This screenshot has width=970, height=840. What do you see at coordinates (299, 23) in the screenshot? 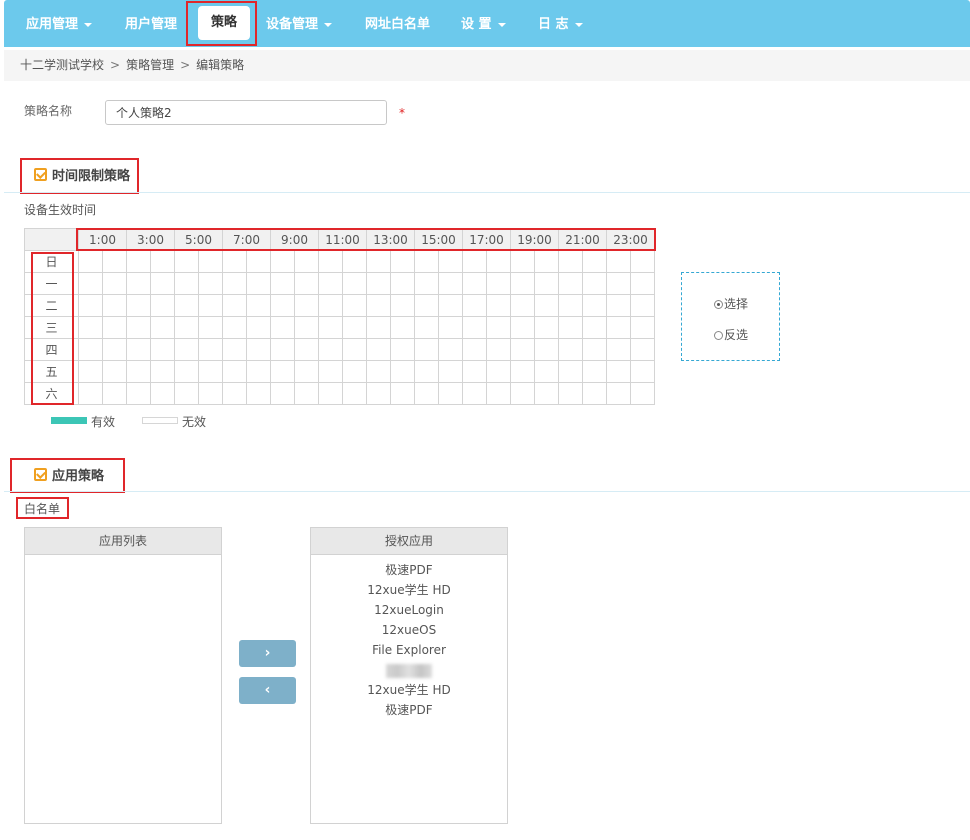
I see `nav-device-management: 设备管理` at bounding box center [299, 23].